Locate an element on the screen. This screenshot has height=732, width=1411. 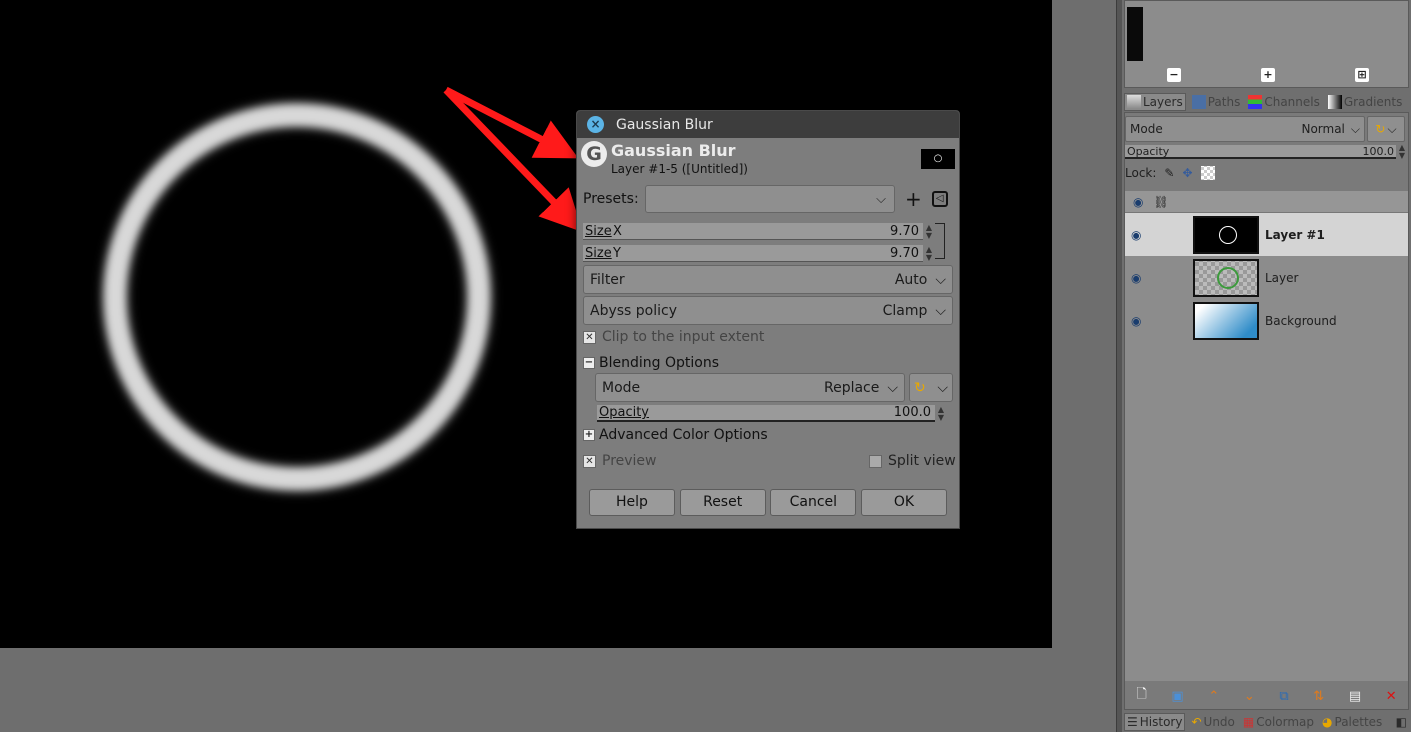
layer-row: ◉ Background is located at coordinates (1266, 320).